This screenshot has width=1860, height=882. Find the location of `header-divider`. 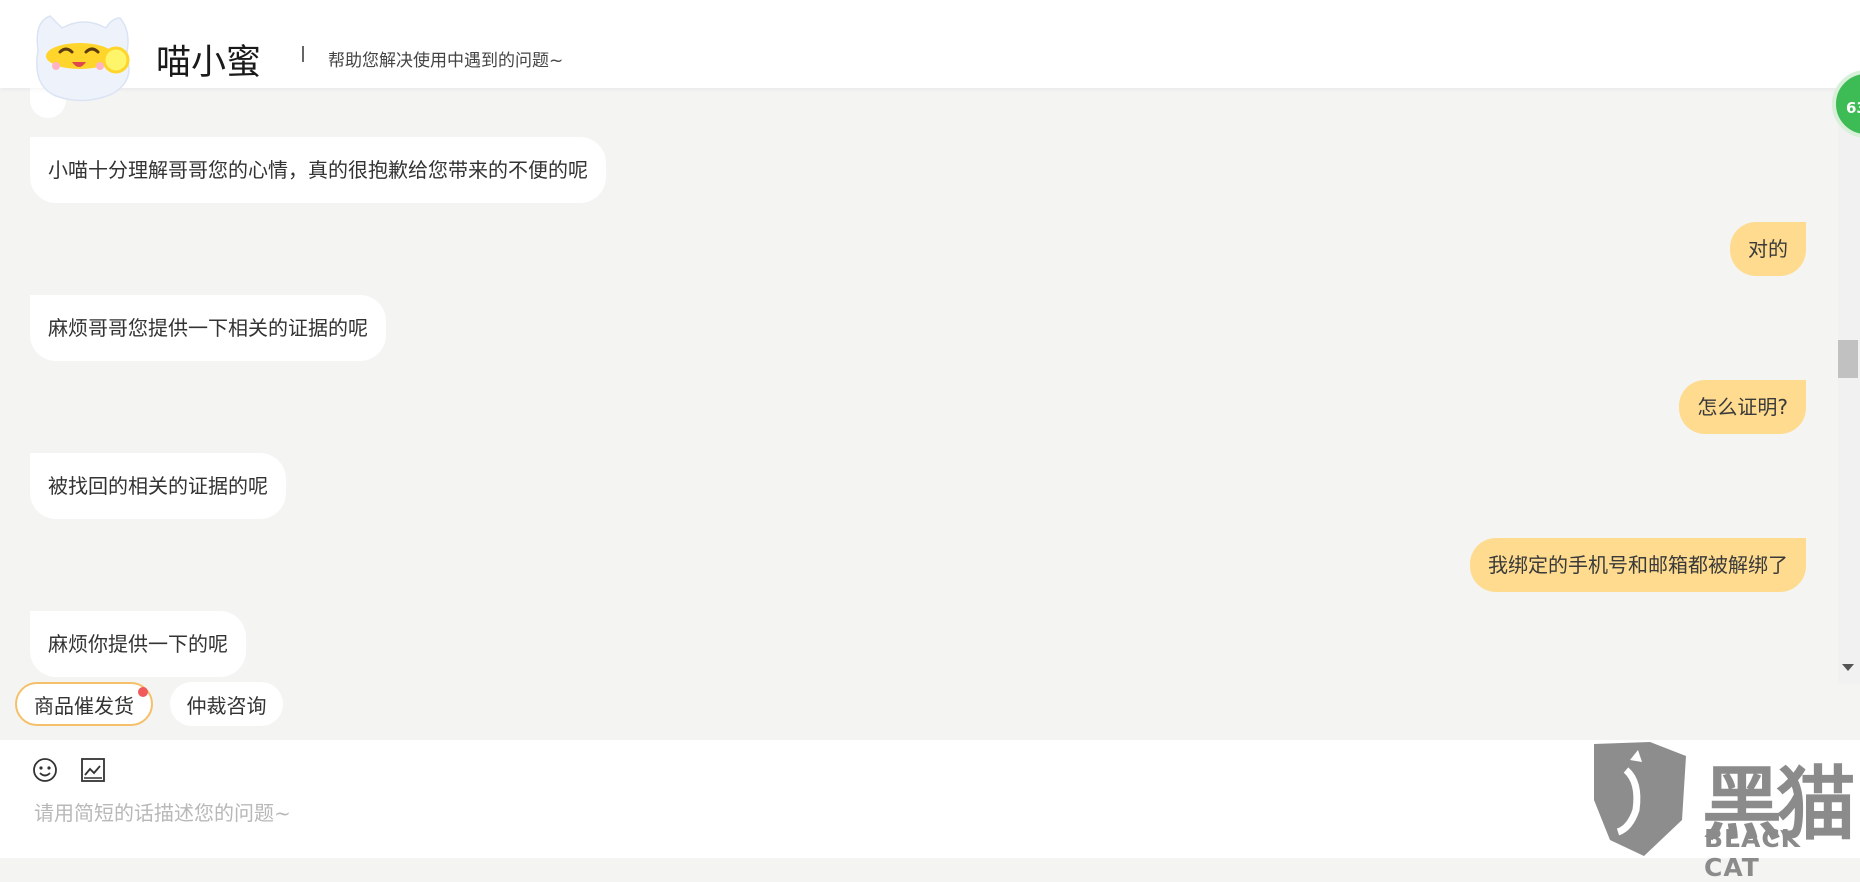

header-divider is located at coordinates (303, 54).